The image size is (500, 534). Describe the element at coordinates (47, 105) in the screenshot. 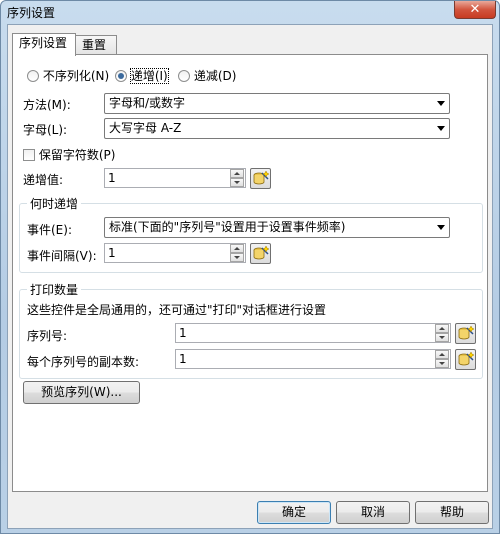

I see `method-label: 方法(M):` at that location.